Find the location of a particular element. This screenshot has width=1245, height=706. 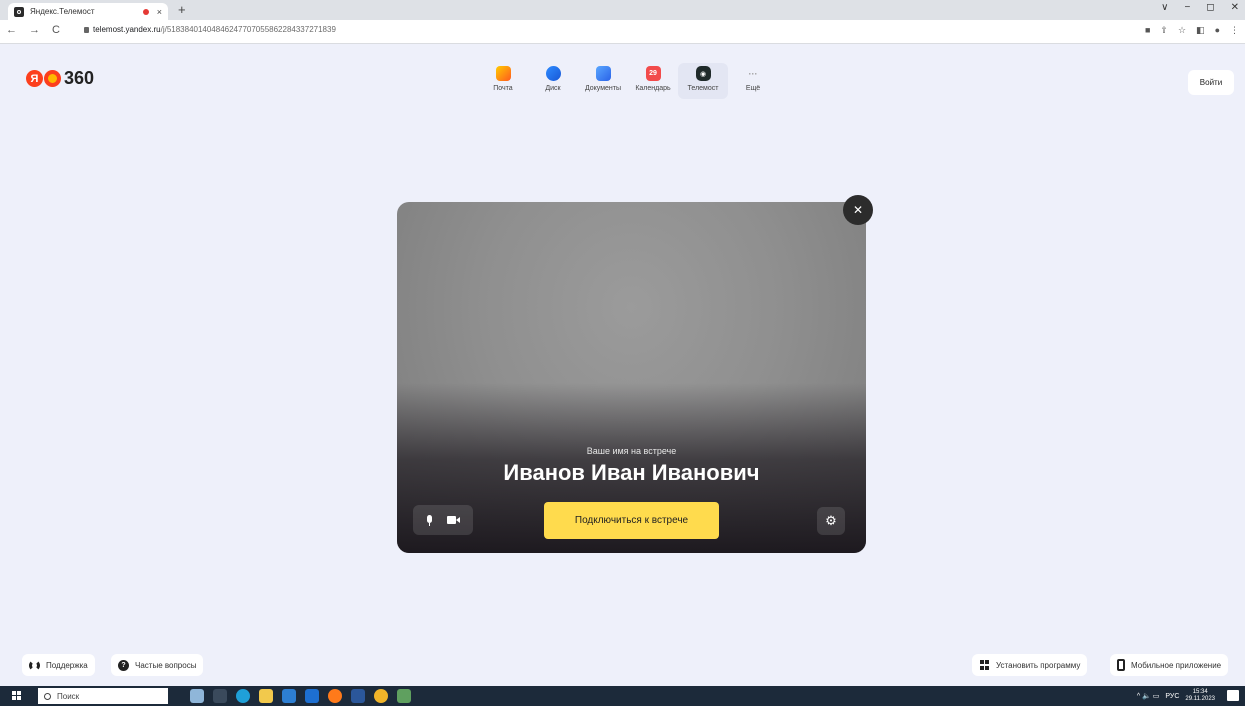

url-host: telemost.yandex.ru is located at coordinates (127, 29).